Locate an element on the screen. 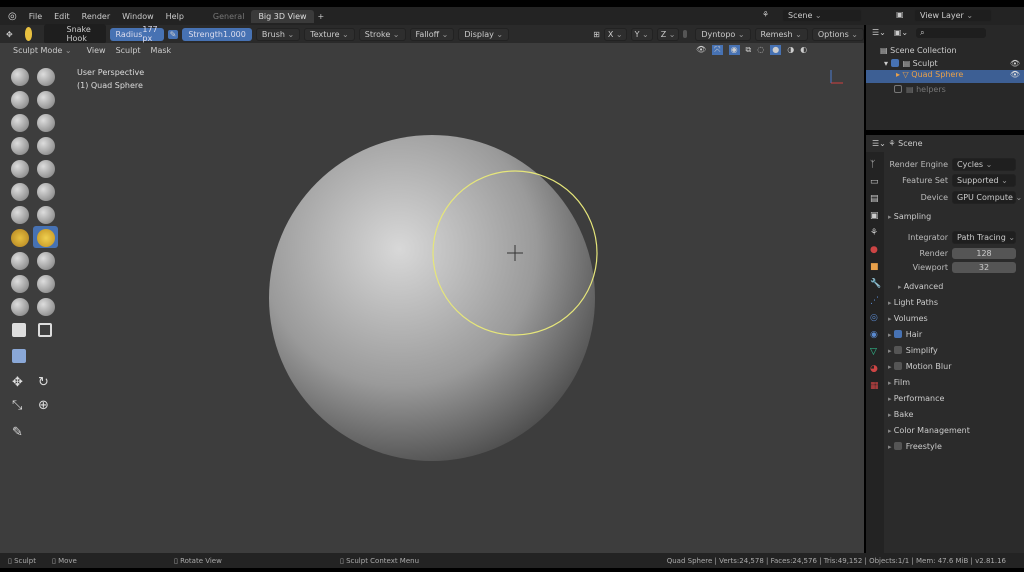  display-menu: Display is located at coordinates (484, 34).